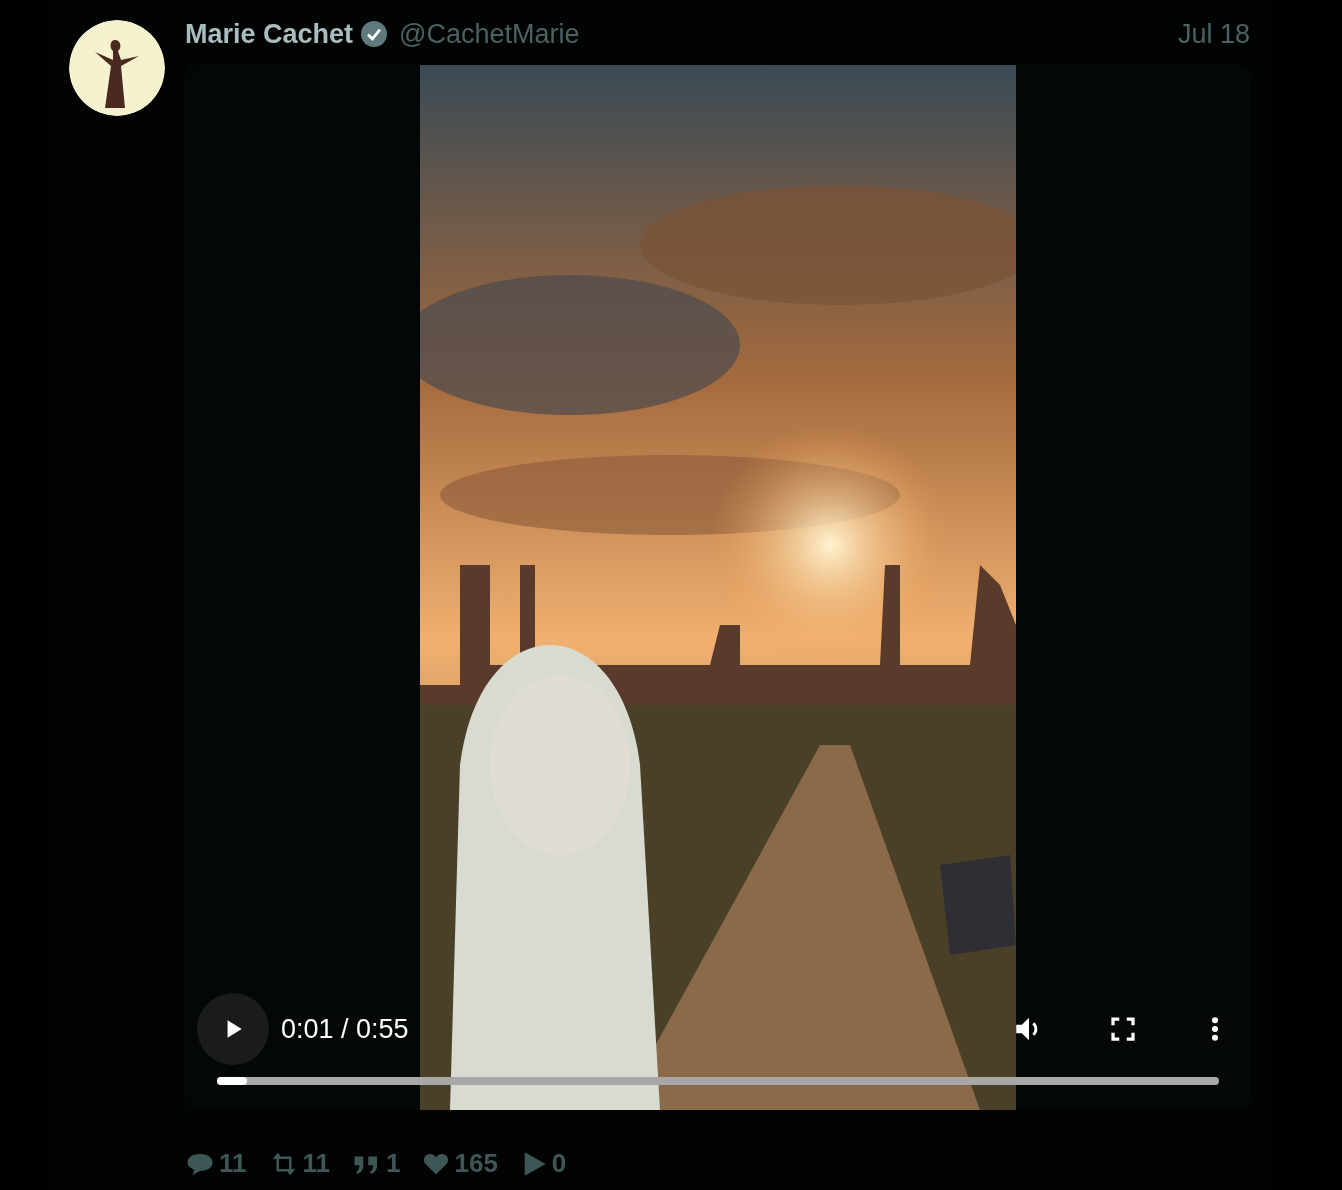  Describe the element at coordinates (393, 1163) in the screenshot. I see `stat-count: 1` at that location.